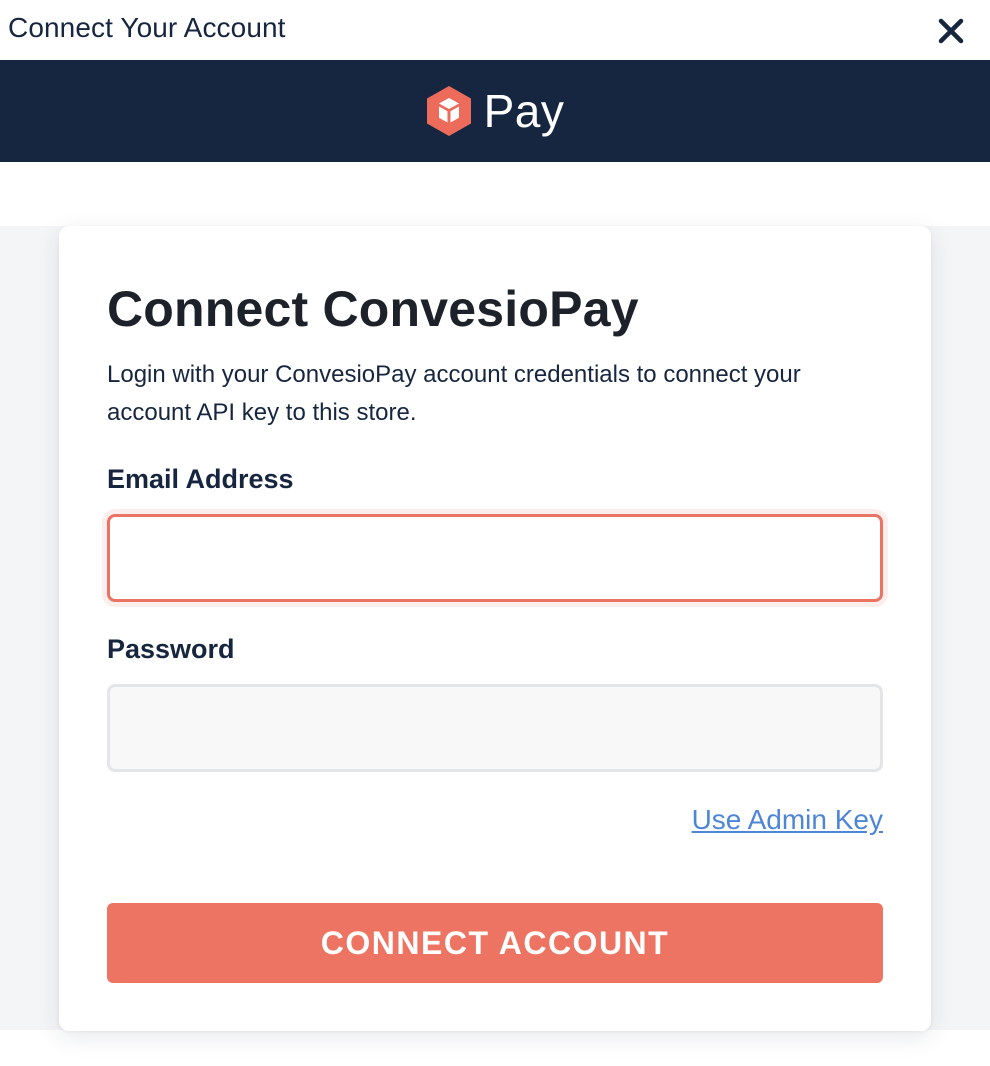  What do you see at coordinates (448, 111) in the screenshot?
I see `cube-logo-icon` at bounding box center [448, 111].